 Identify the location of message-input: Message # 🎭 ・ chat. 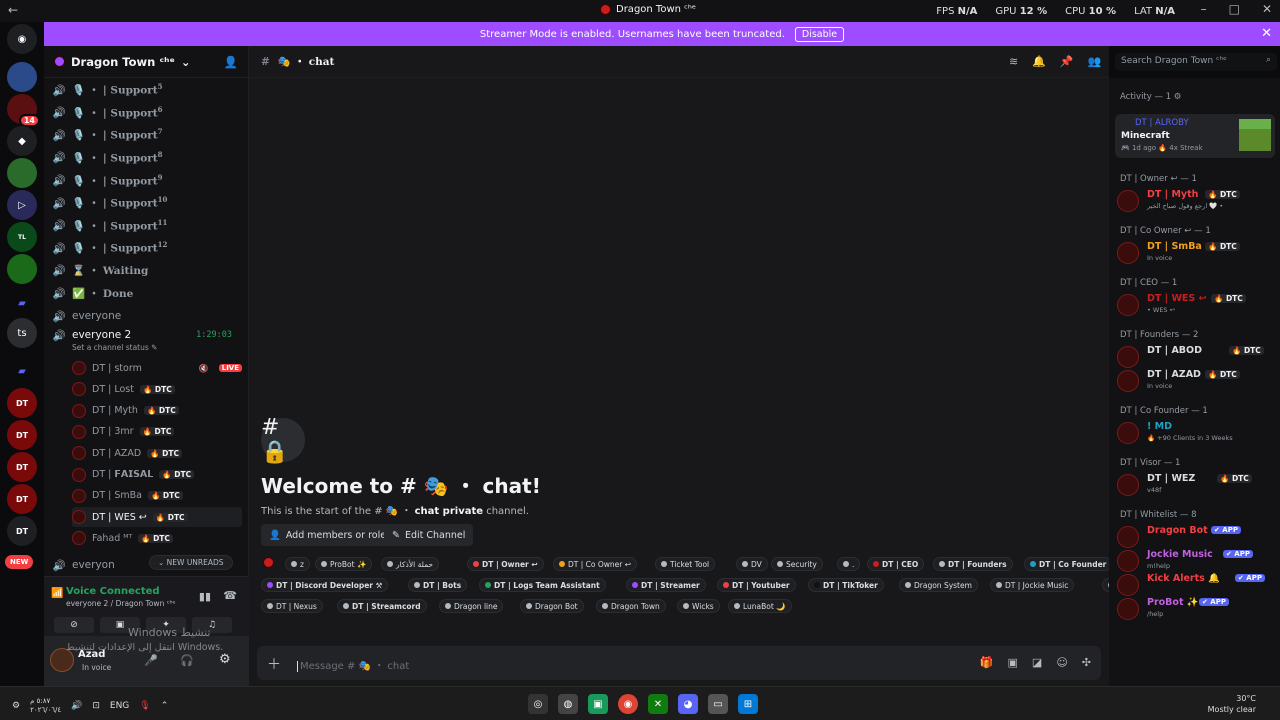
(353, 664).